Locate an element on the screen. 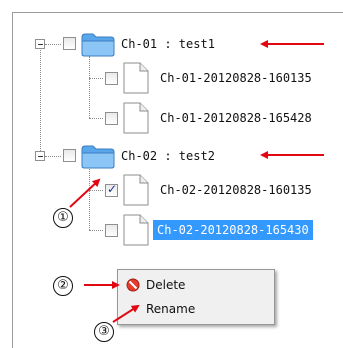  callout-number-3: ③ is located at coordinates (104, 332).